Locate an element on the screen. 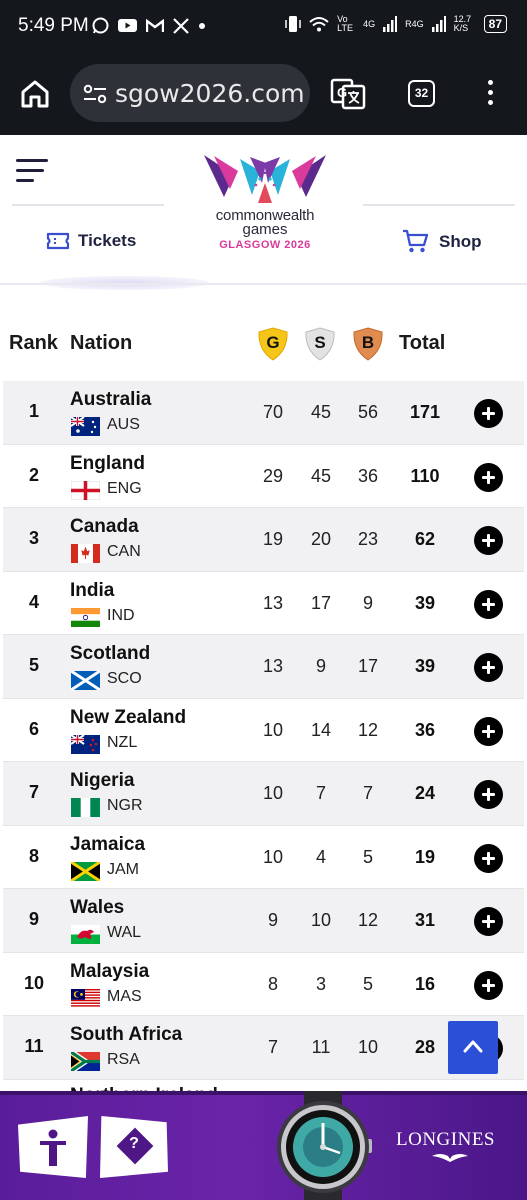 The height and width of the screenshot is (1200, 527). bronze-count: 17 is located at coordinates (368, 666).